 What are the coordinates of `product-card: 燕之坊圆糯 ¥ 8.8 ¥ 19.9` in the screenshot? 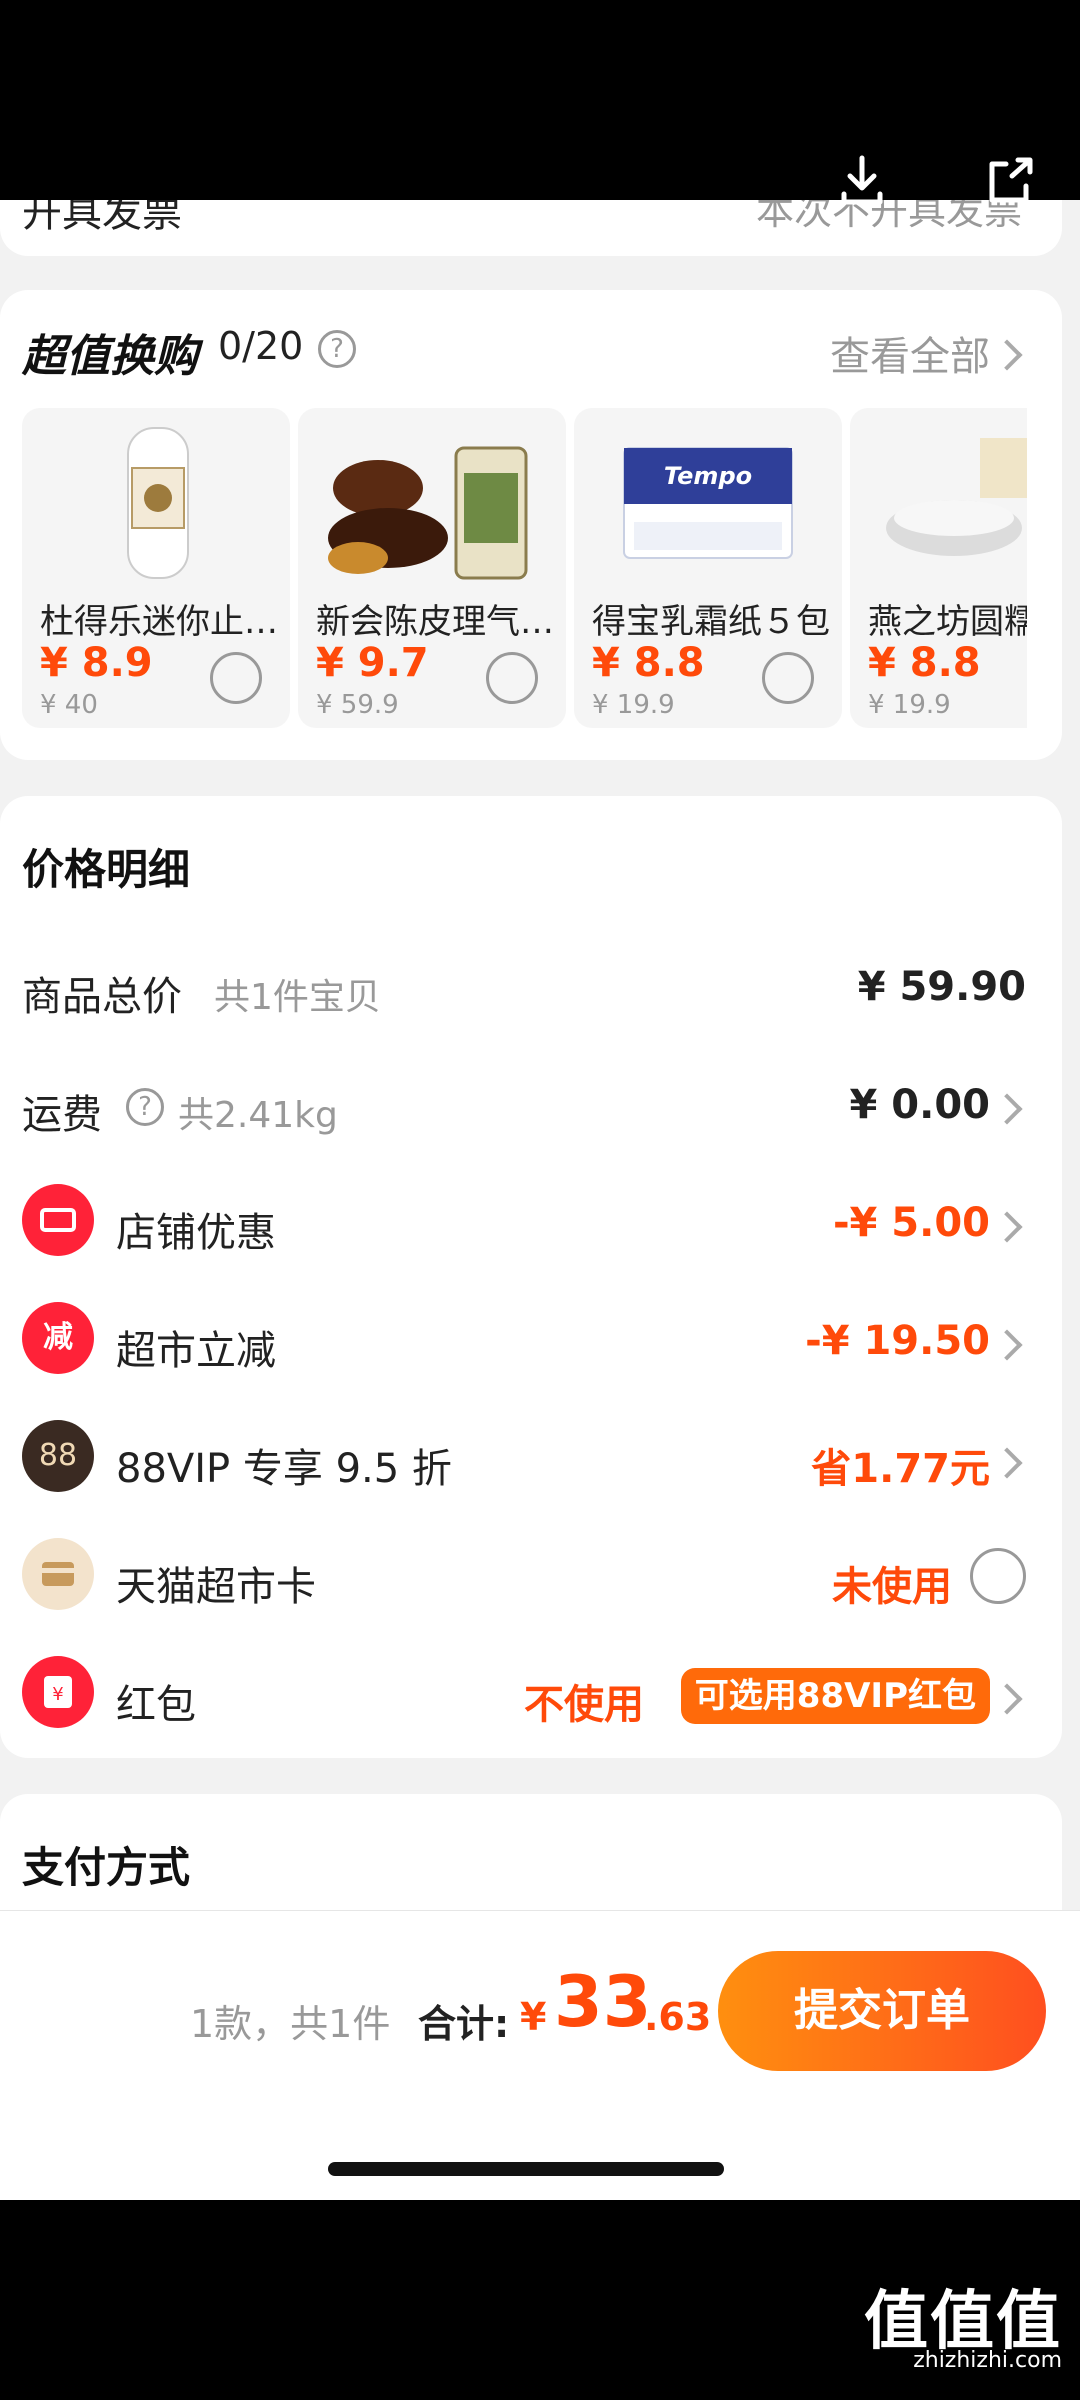 It's located at (938, 568).